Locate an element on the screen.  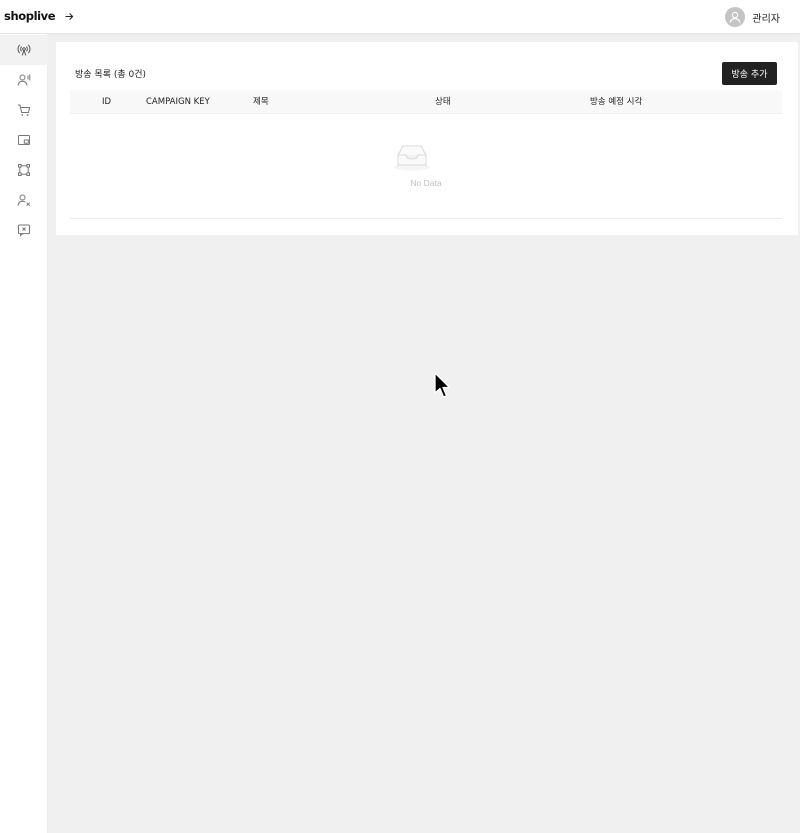
user-icon is located at coordinates (735, 17).